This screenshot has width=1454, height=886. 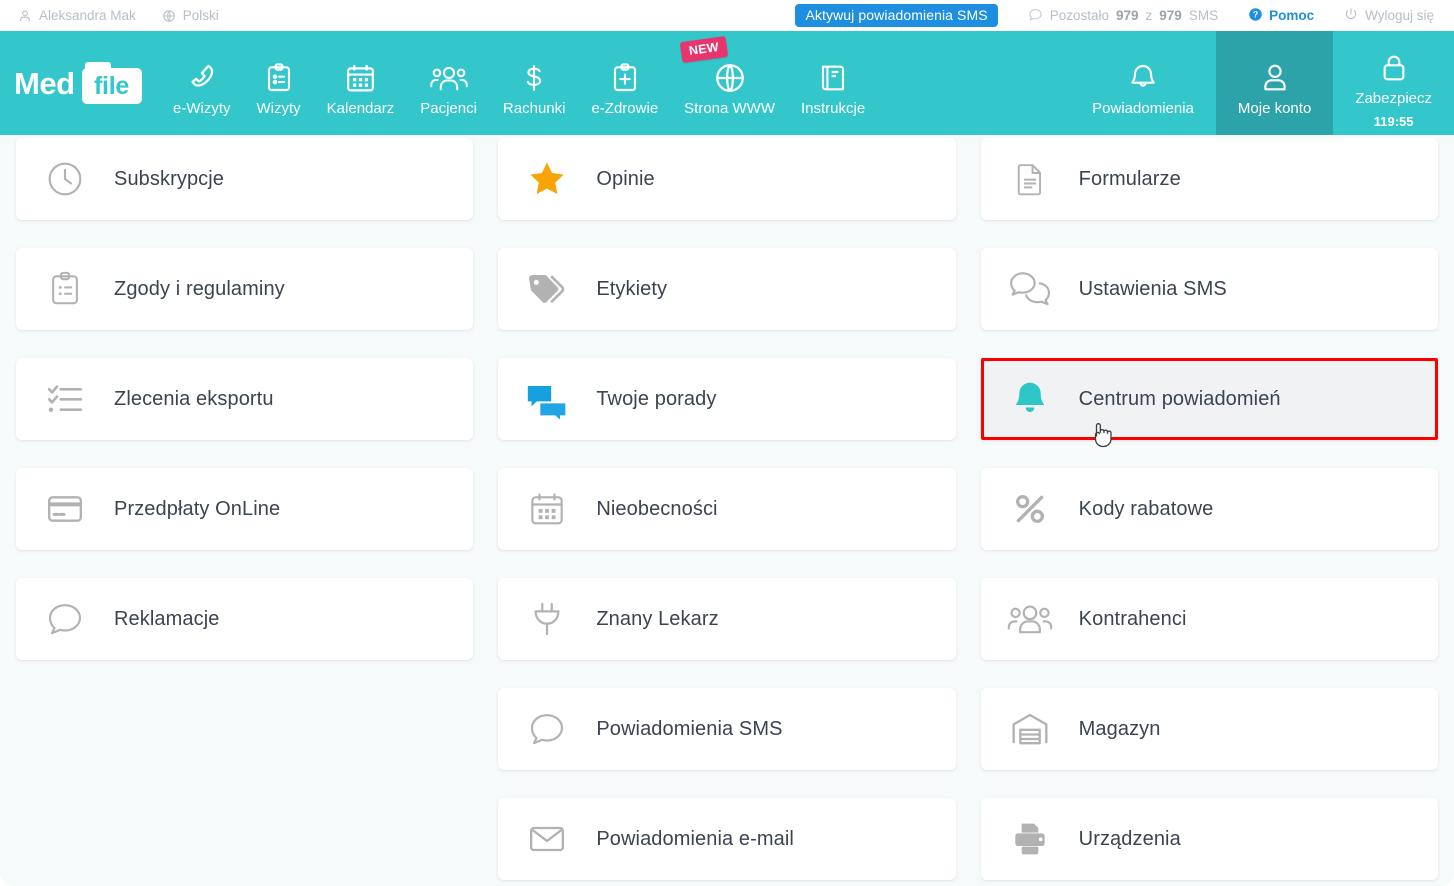 I want to click on topbar-left-group: Aleksandra Mak Polski, so click(x=109, y=15).